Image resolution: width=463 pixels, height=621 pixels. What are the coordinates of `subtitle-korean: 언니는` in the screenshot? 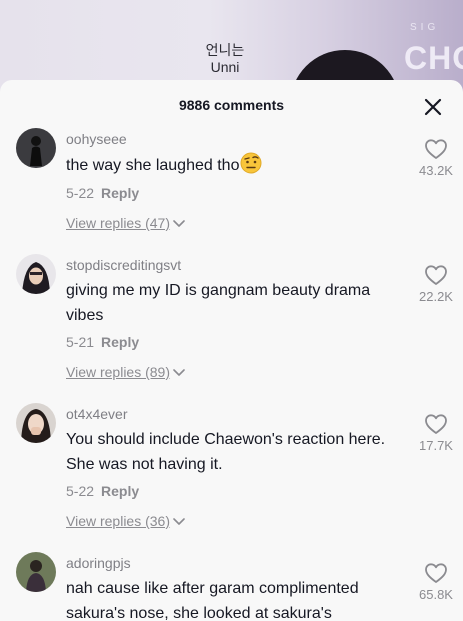 It's located at (225, 50).